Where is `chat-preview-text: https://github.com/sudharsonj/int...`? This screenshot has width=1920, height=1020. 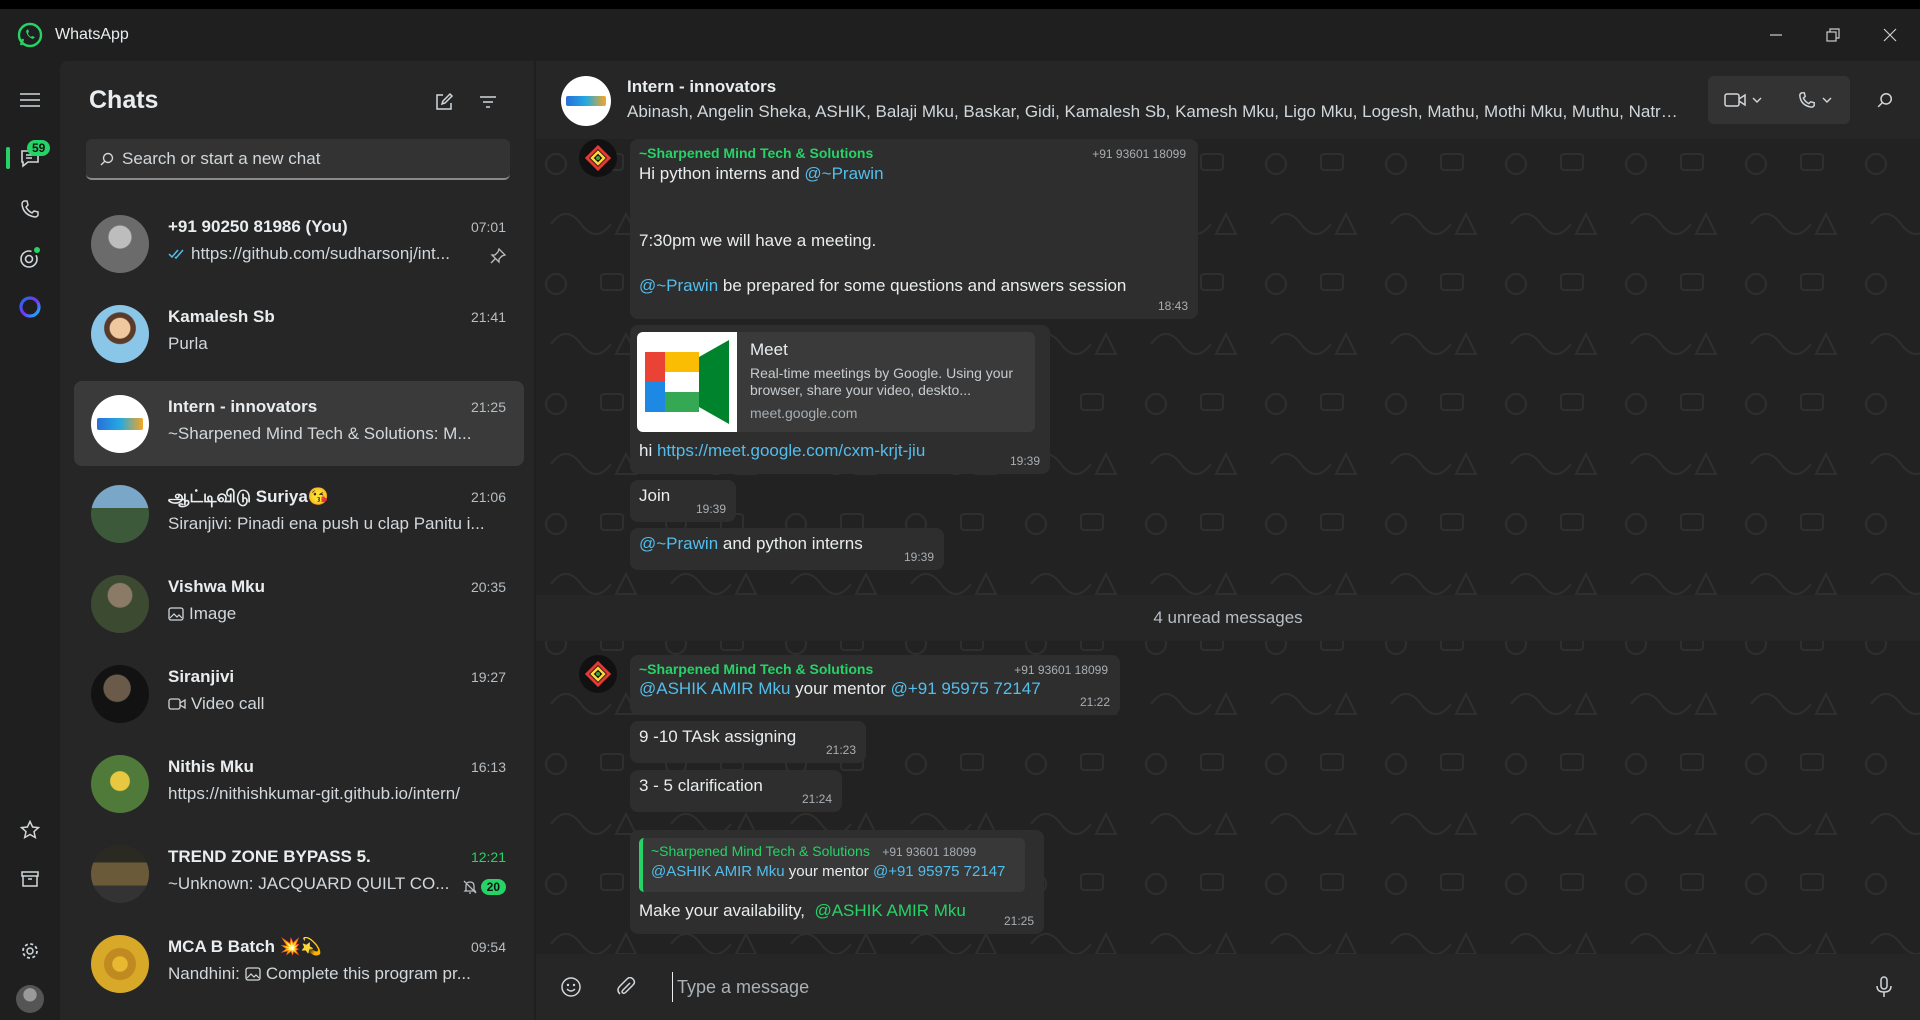 chat-preview-text: https://github.com/sudharsonj/int... is located at coordinates (320, 253).